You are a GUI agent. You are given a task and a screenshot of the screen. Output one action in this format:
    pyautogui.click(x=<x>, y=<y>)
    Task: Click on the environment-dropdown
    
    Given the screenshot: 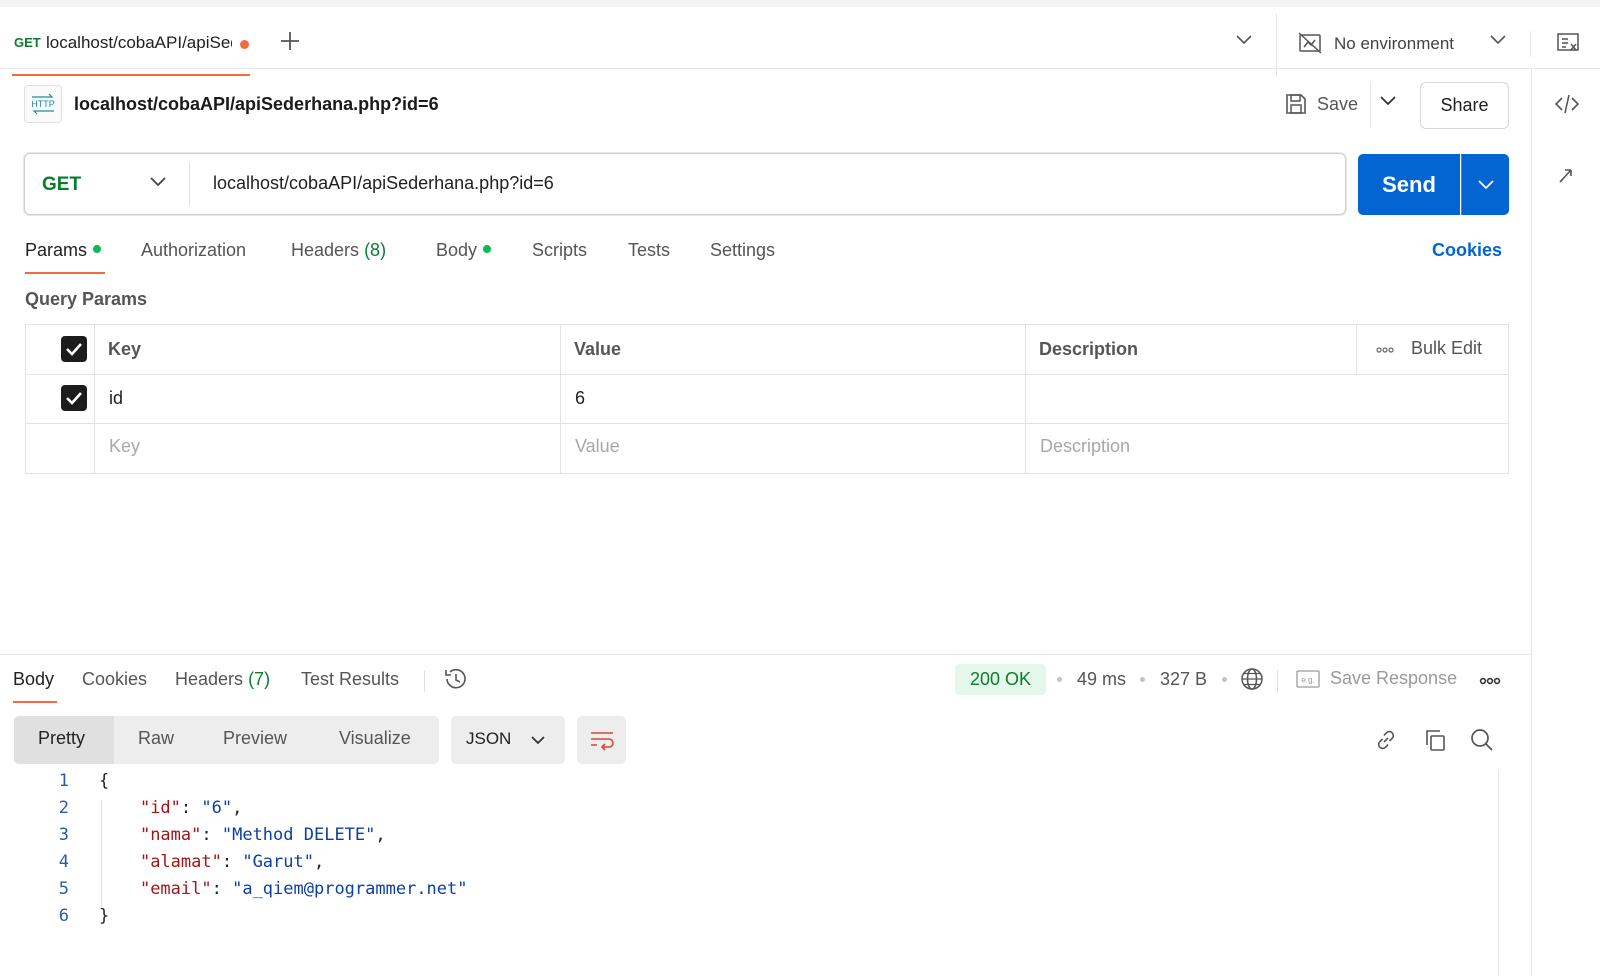 What is the action you would take?
    pyautogui.click(x=1498, y=40)
    